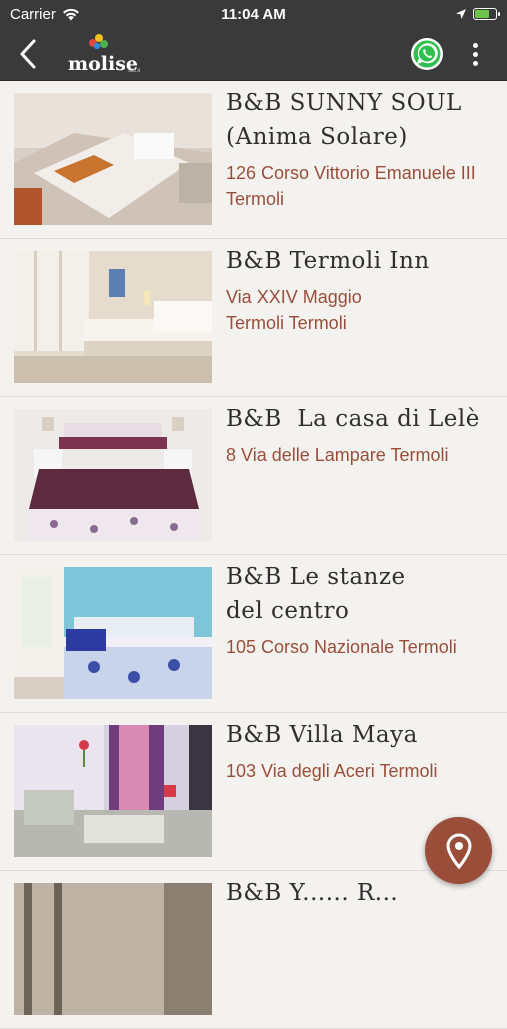 This screenshot has height=1029, width=507. Describe the element at coordinates (98, 42) in the screenshot. I see `logo-dots-icon` at that location.